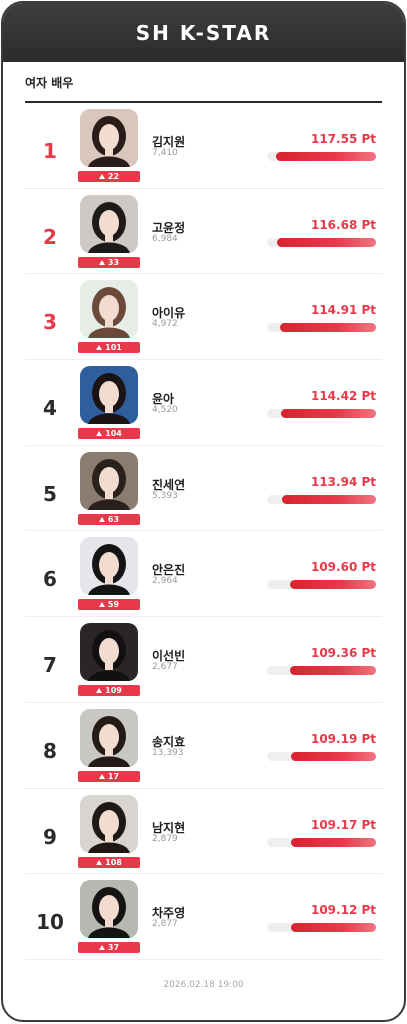 This screenshot has height=1024, width=407. What do you see at coordinates (113, 348) in the screenshot?
I see `rank-change-value: 101` at bounding box center [113, 348].